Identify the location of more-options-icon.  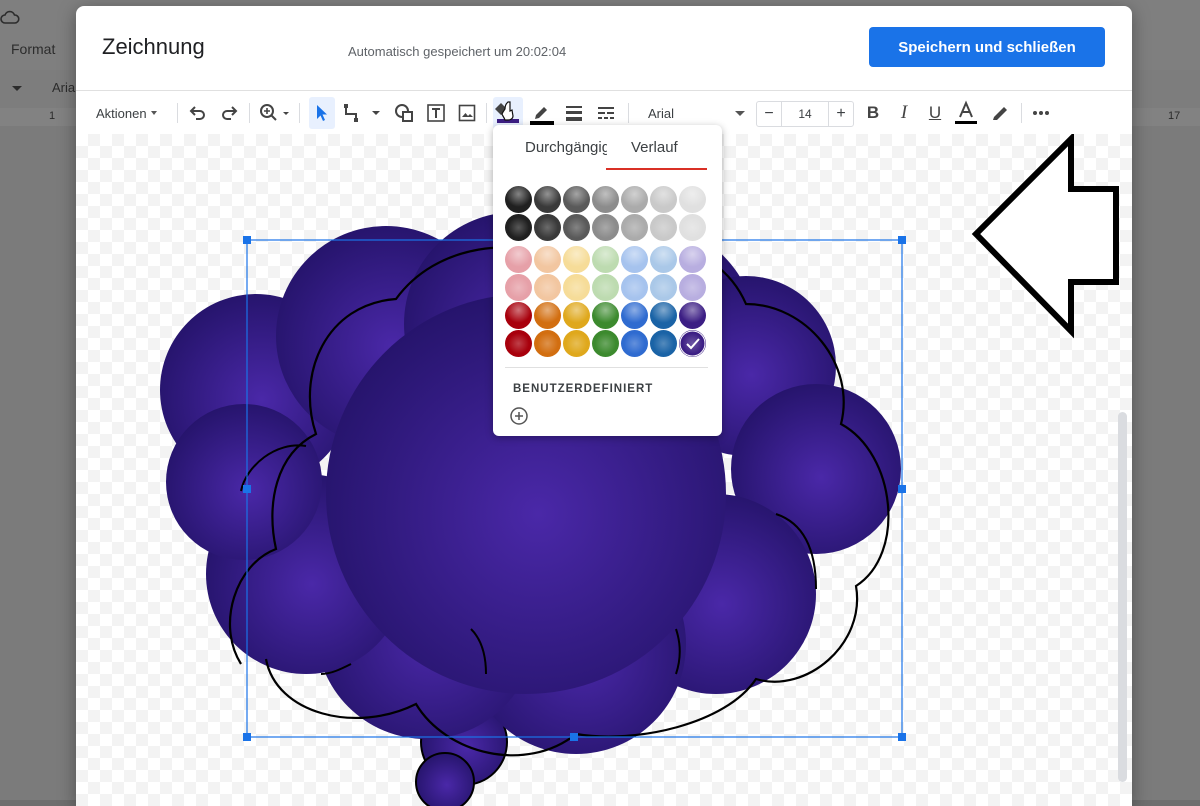
(1041, 113).